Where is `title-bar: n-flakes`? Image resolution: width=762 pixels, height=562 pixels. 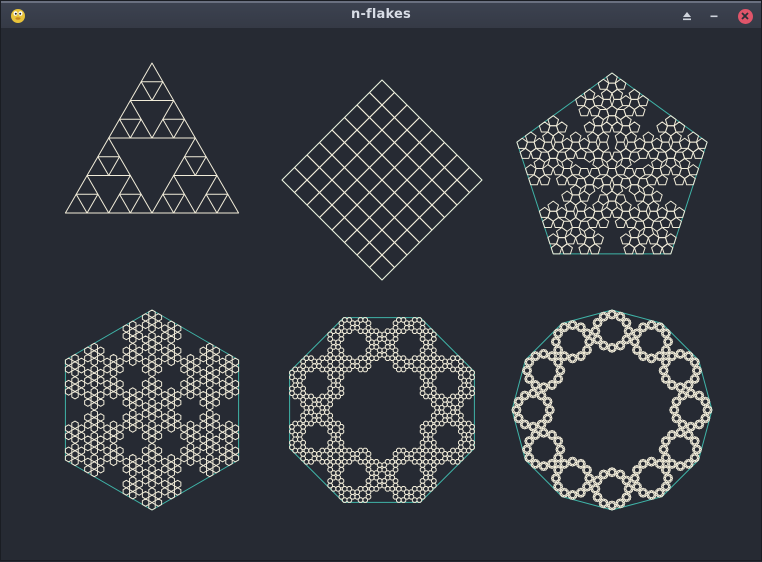 title-bar: n-flakes is located at coordinates (381, 14).